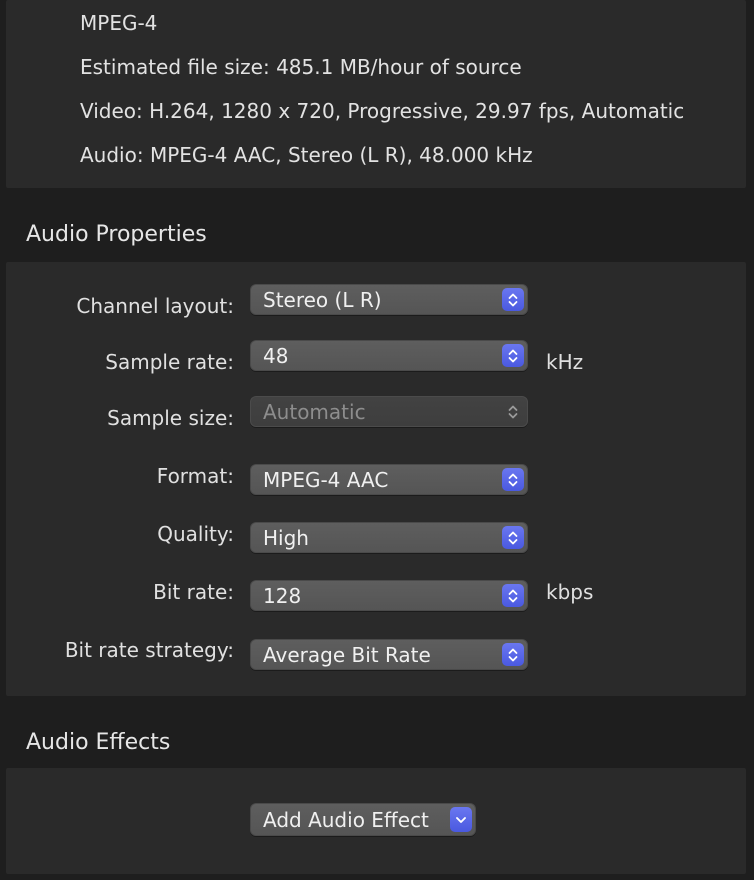 Image resolution: width=754 pixels, height=880 pixels. Describe the element at coordinates (389, 595) in the screenshot. I see `bit-rate-popup: 128` at that location.